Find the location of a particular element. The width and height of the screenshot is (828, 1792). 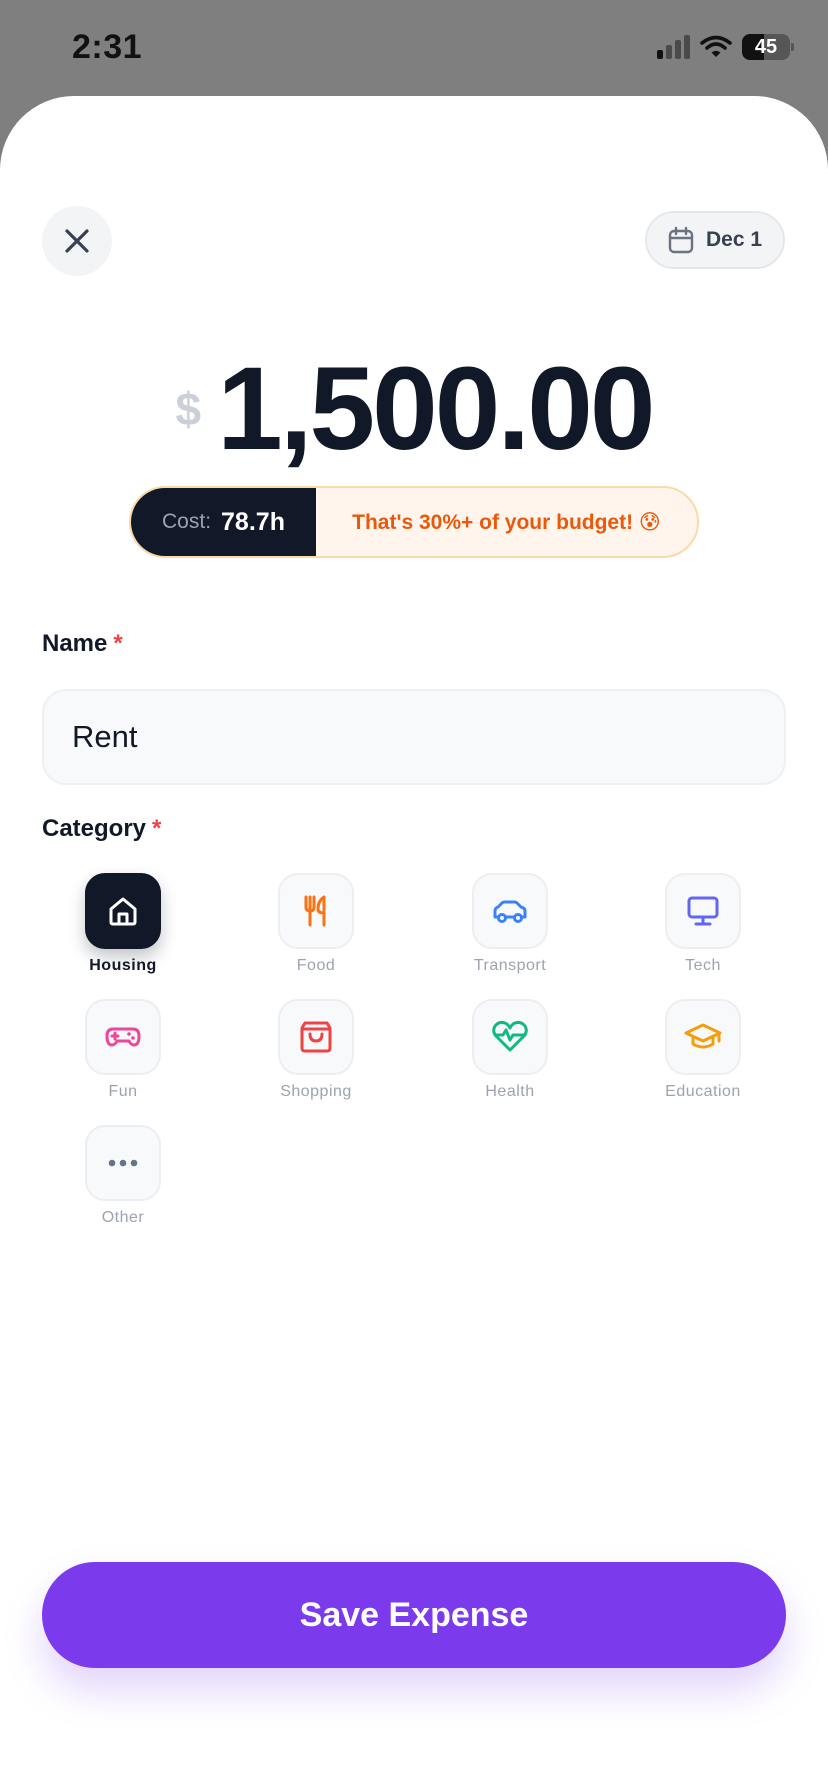

graduation-cap-icon is located at coordinates (703, 1036).